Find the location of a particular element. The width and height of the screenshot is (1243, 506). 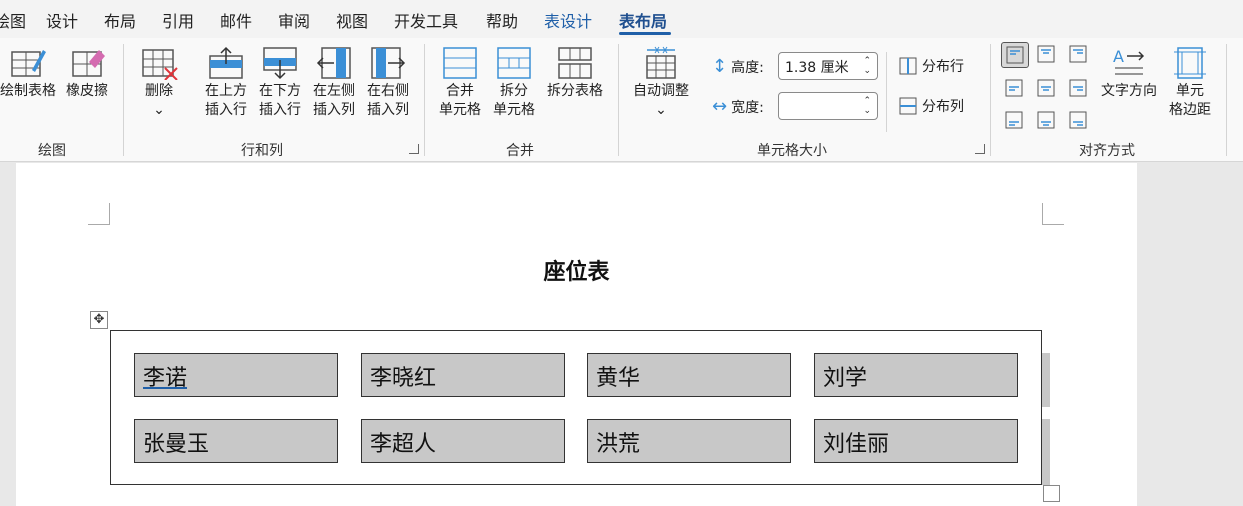

align-middle-left-icon is located at coordinates (1014, 88).